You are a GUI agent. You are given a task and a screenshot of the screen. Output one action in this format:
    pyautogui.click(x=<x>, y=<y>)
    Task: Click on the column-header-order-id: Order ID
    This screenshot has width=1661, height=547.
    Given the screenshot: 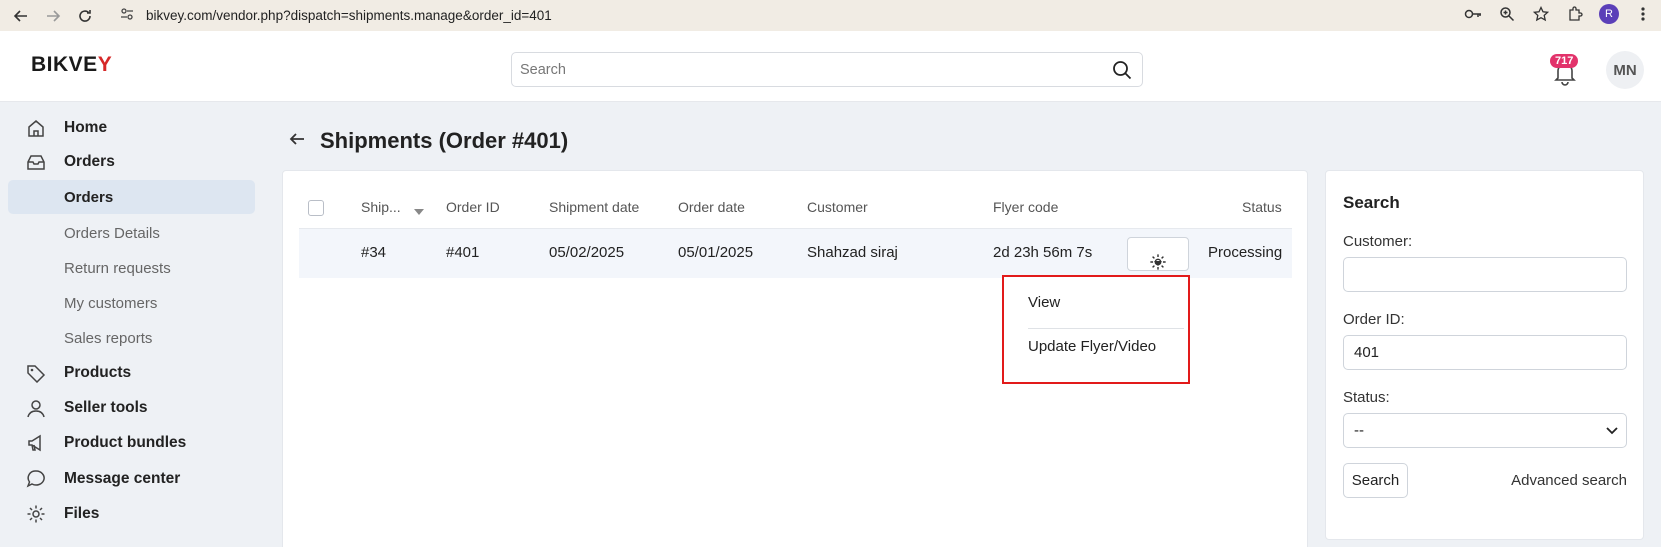 What is the action you would take?
    pyautogui.click(x=473, y=207)
    